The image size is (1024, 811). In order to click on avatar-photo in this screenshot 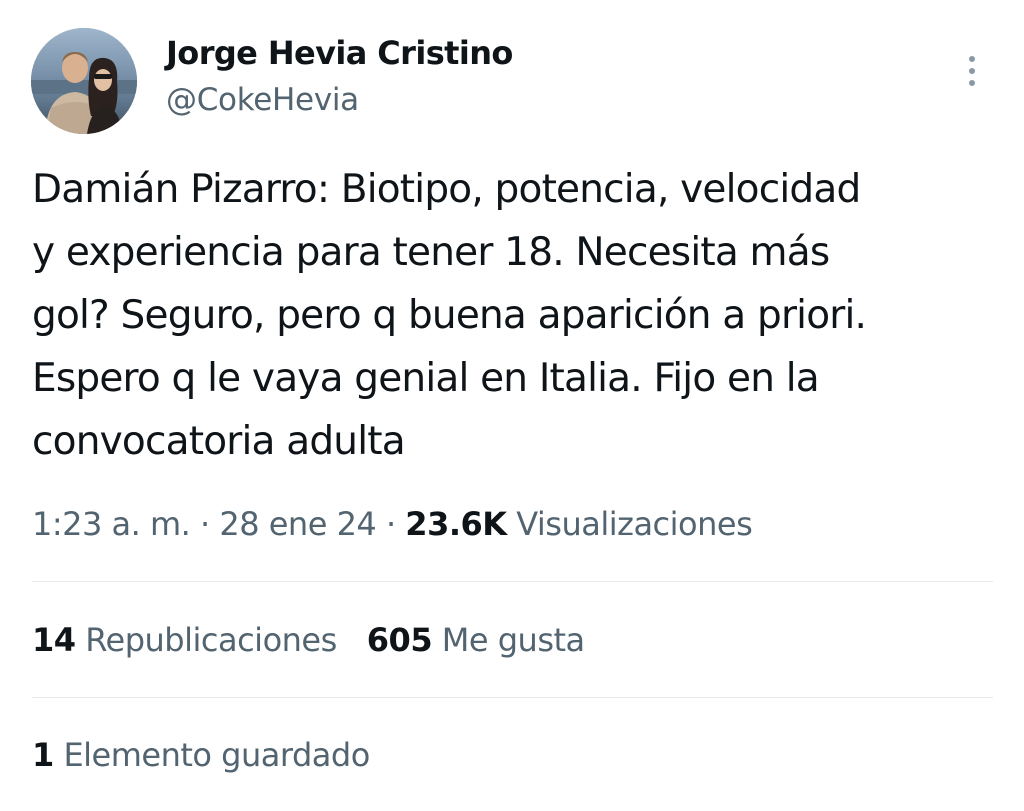, I will do `click(84, 81)`.